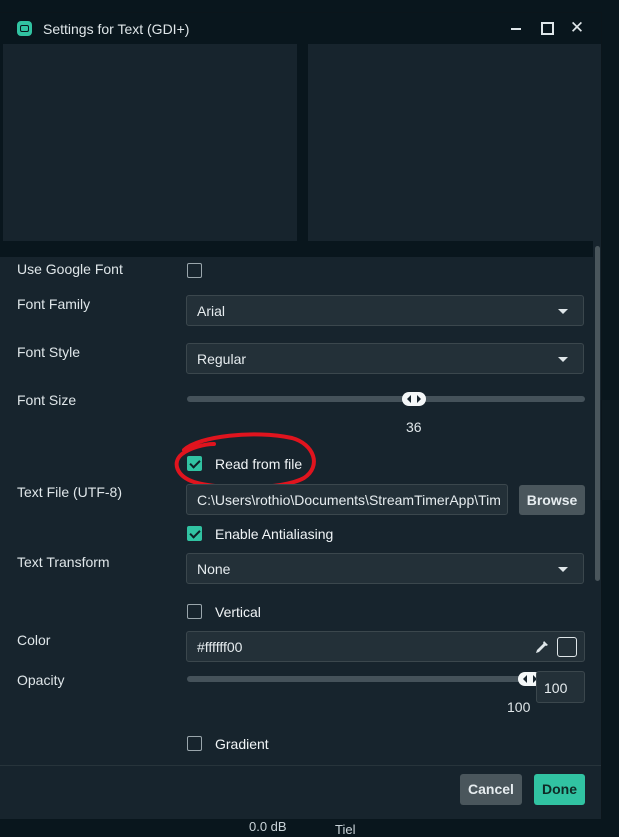  What do you see at coordinates (34, 640) in the screenshot?
I see `color-label: Color` at bounding box center [34, 640].